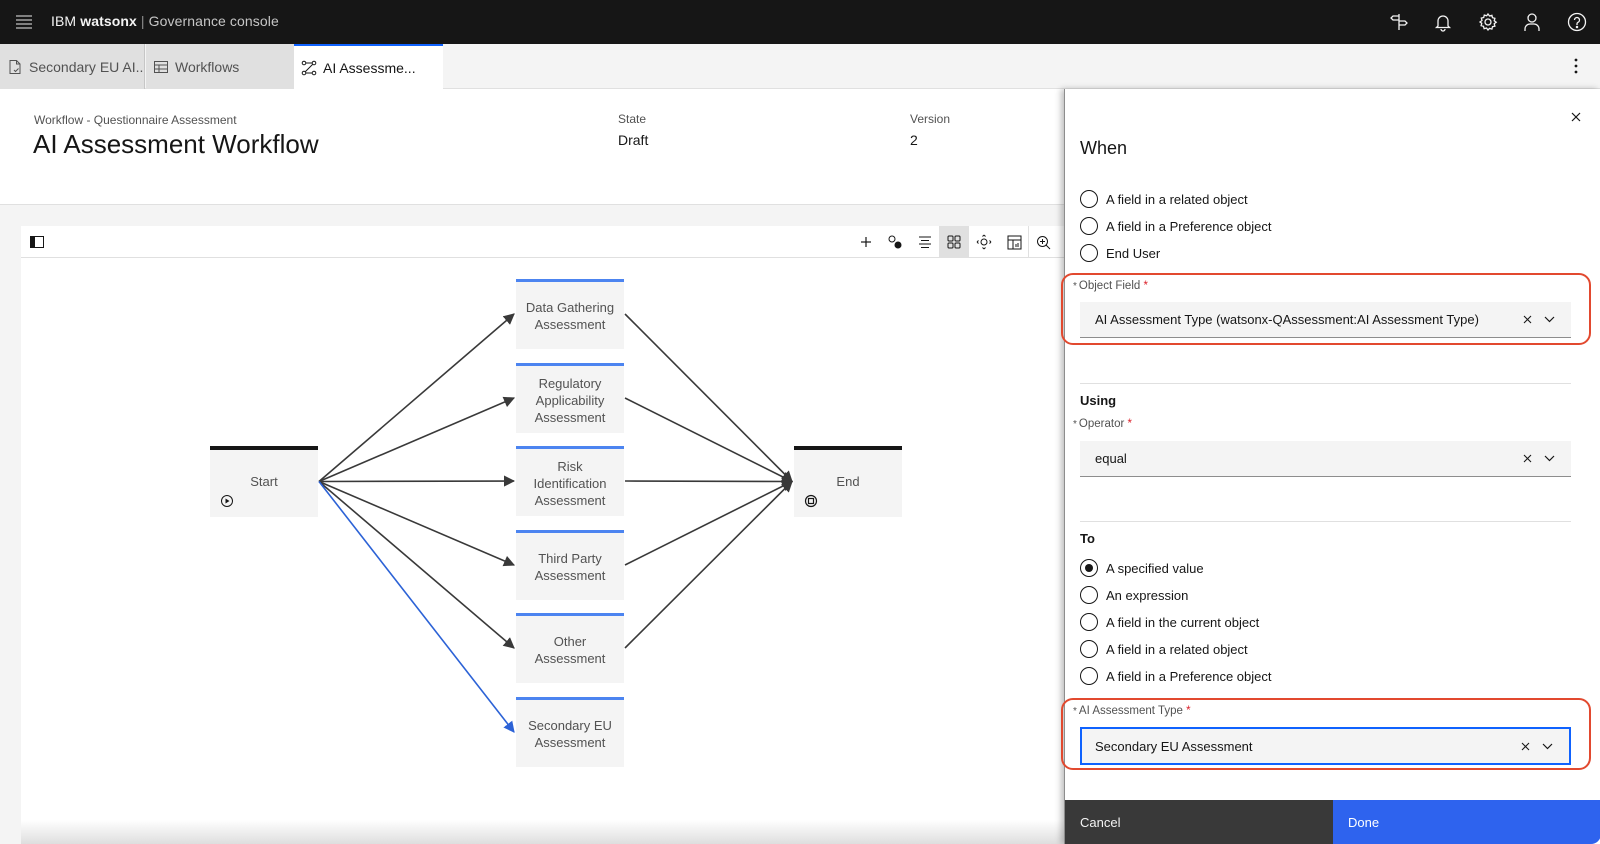 Image resolution: width=1600 pixels, height=844 pixels. Describe the element at coordinates (1176, 226) in the screenshot. I see `when-option-preference-object: A field in a Preference object` at that location.